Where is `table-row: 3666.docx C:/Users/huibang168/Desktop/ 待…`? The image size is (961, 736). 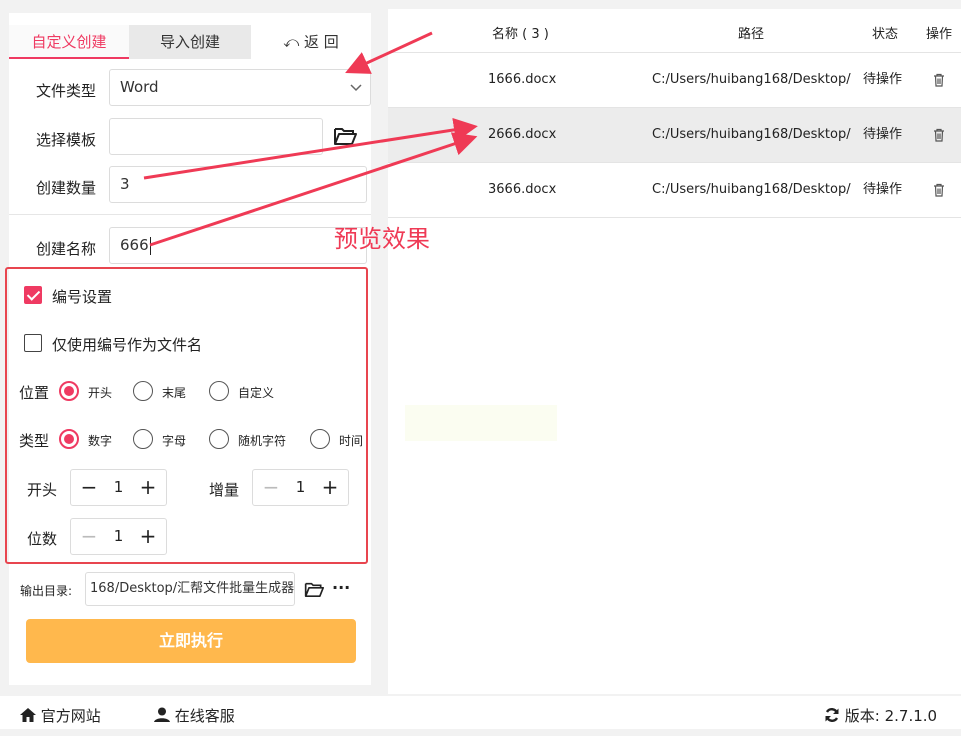
table-row: 3666.docx C:/Users/huibang168/Desktop/ 待… is located at coordinates (674, 190).